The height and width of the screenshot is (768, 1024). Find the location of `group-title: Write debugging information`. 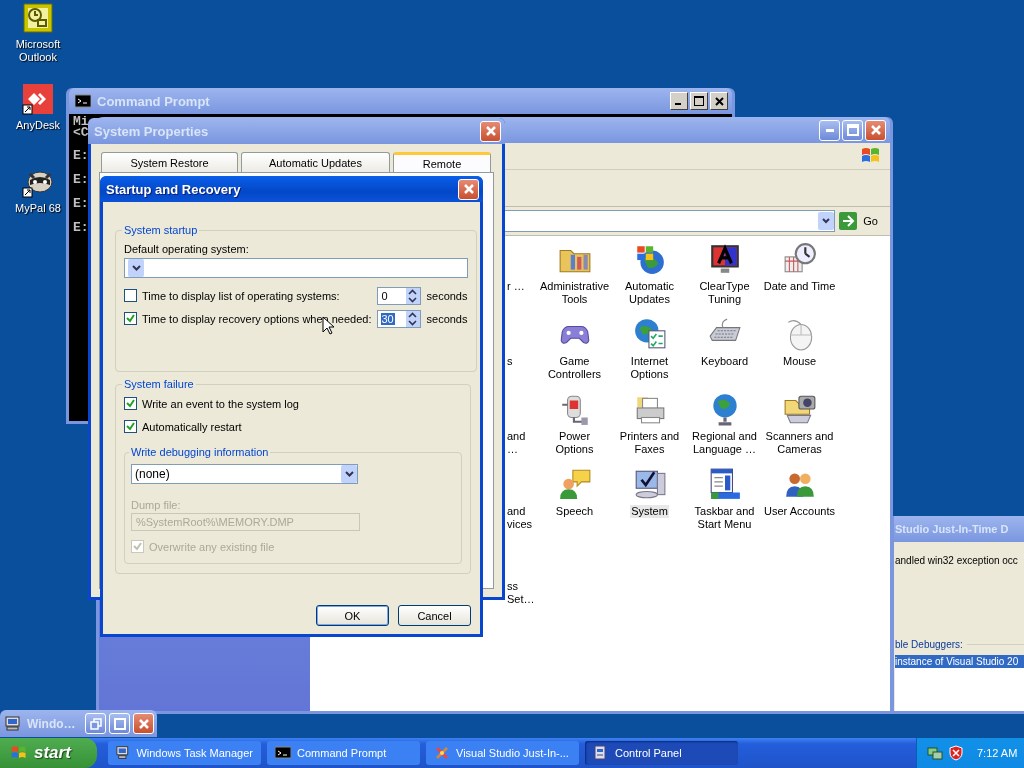

group-title: Write debugging information is located at coordinates (200, 452).